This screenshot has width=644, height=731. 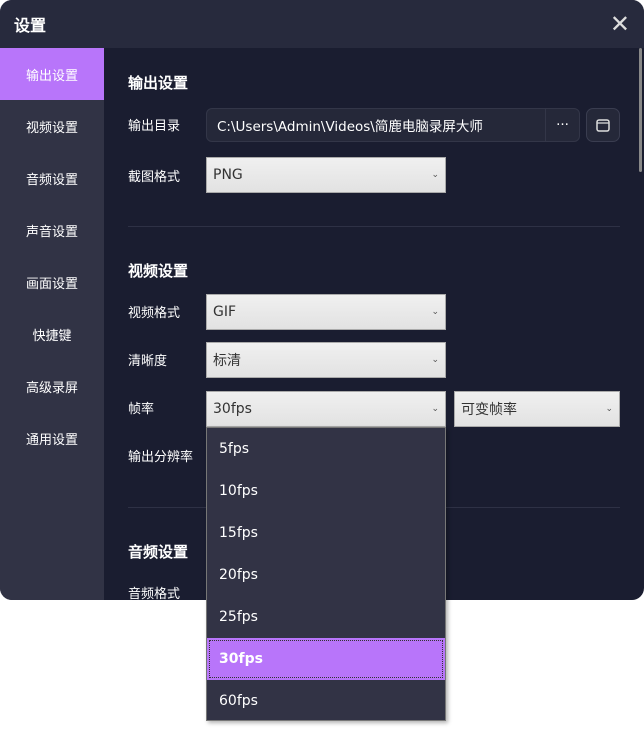 I want to click on quality-label: 清晰度, so click(x=148, y=361).